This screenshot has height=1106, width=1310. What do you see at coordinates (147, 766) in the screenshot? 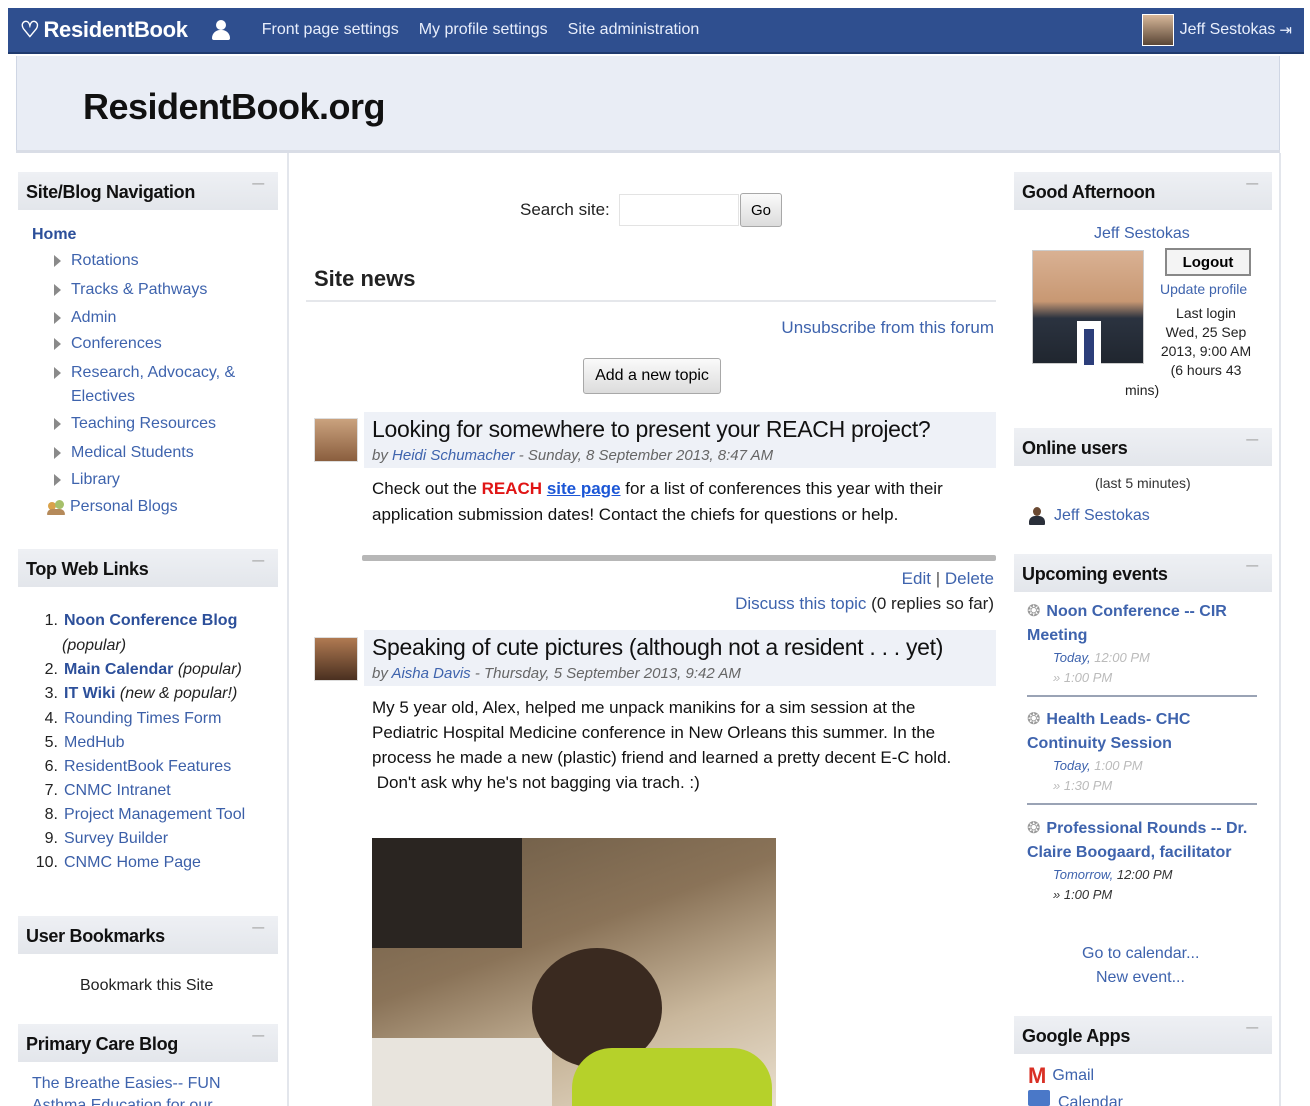
I see `link-residentbook-features: ResidentBook Features` at bounding box center [147, 766].